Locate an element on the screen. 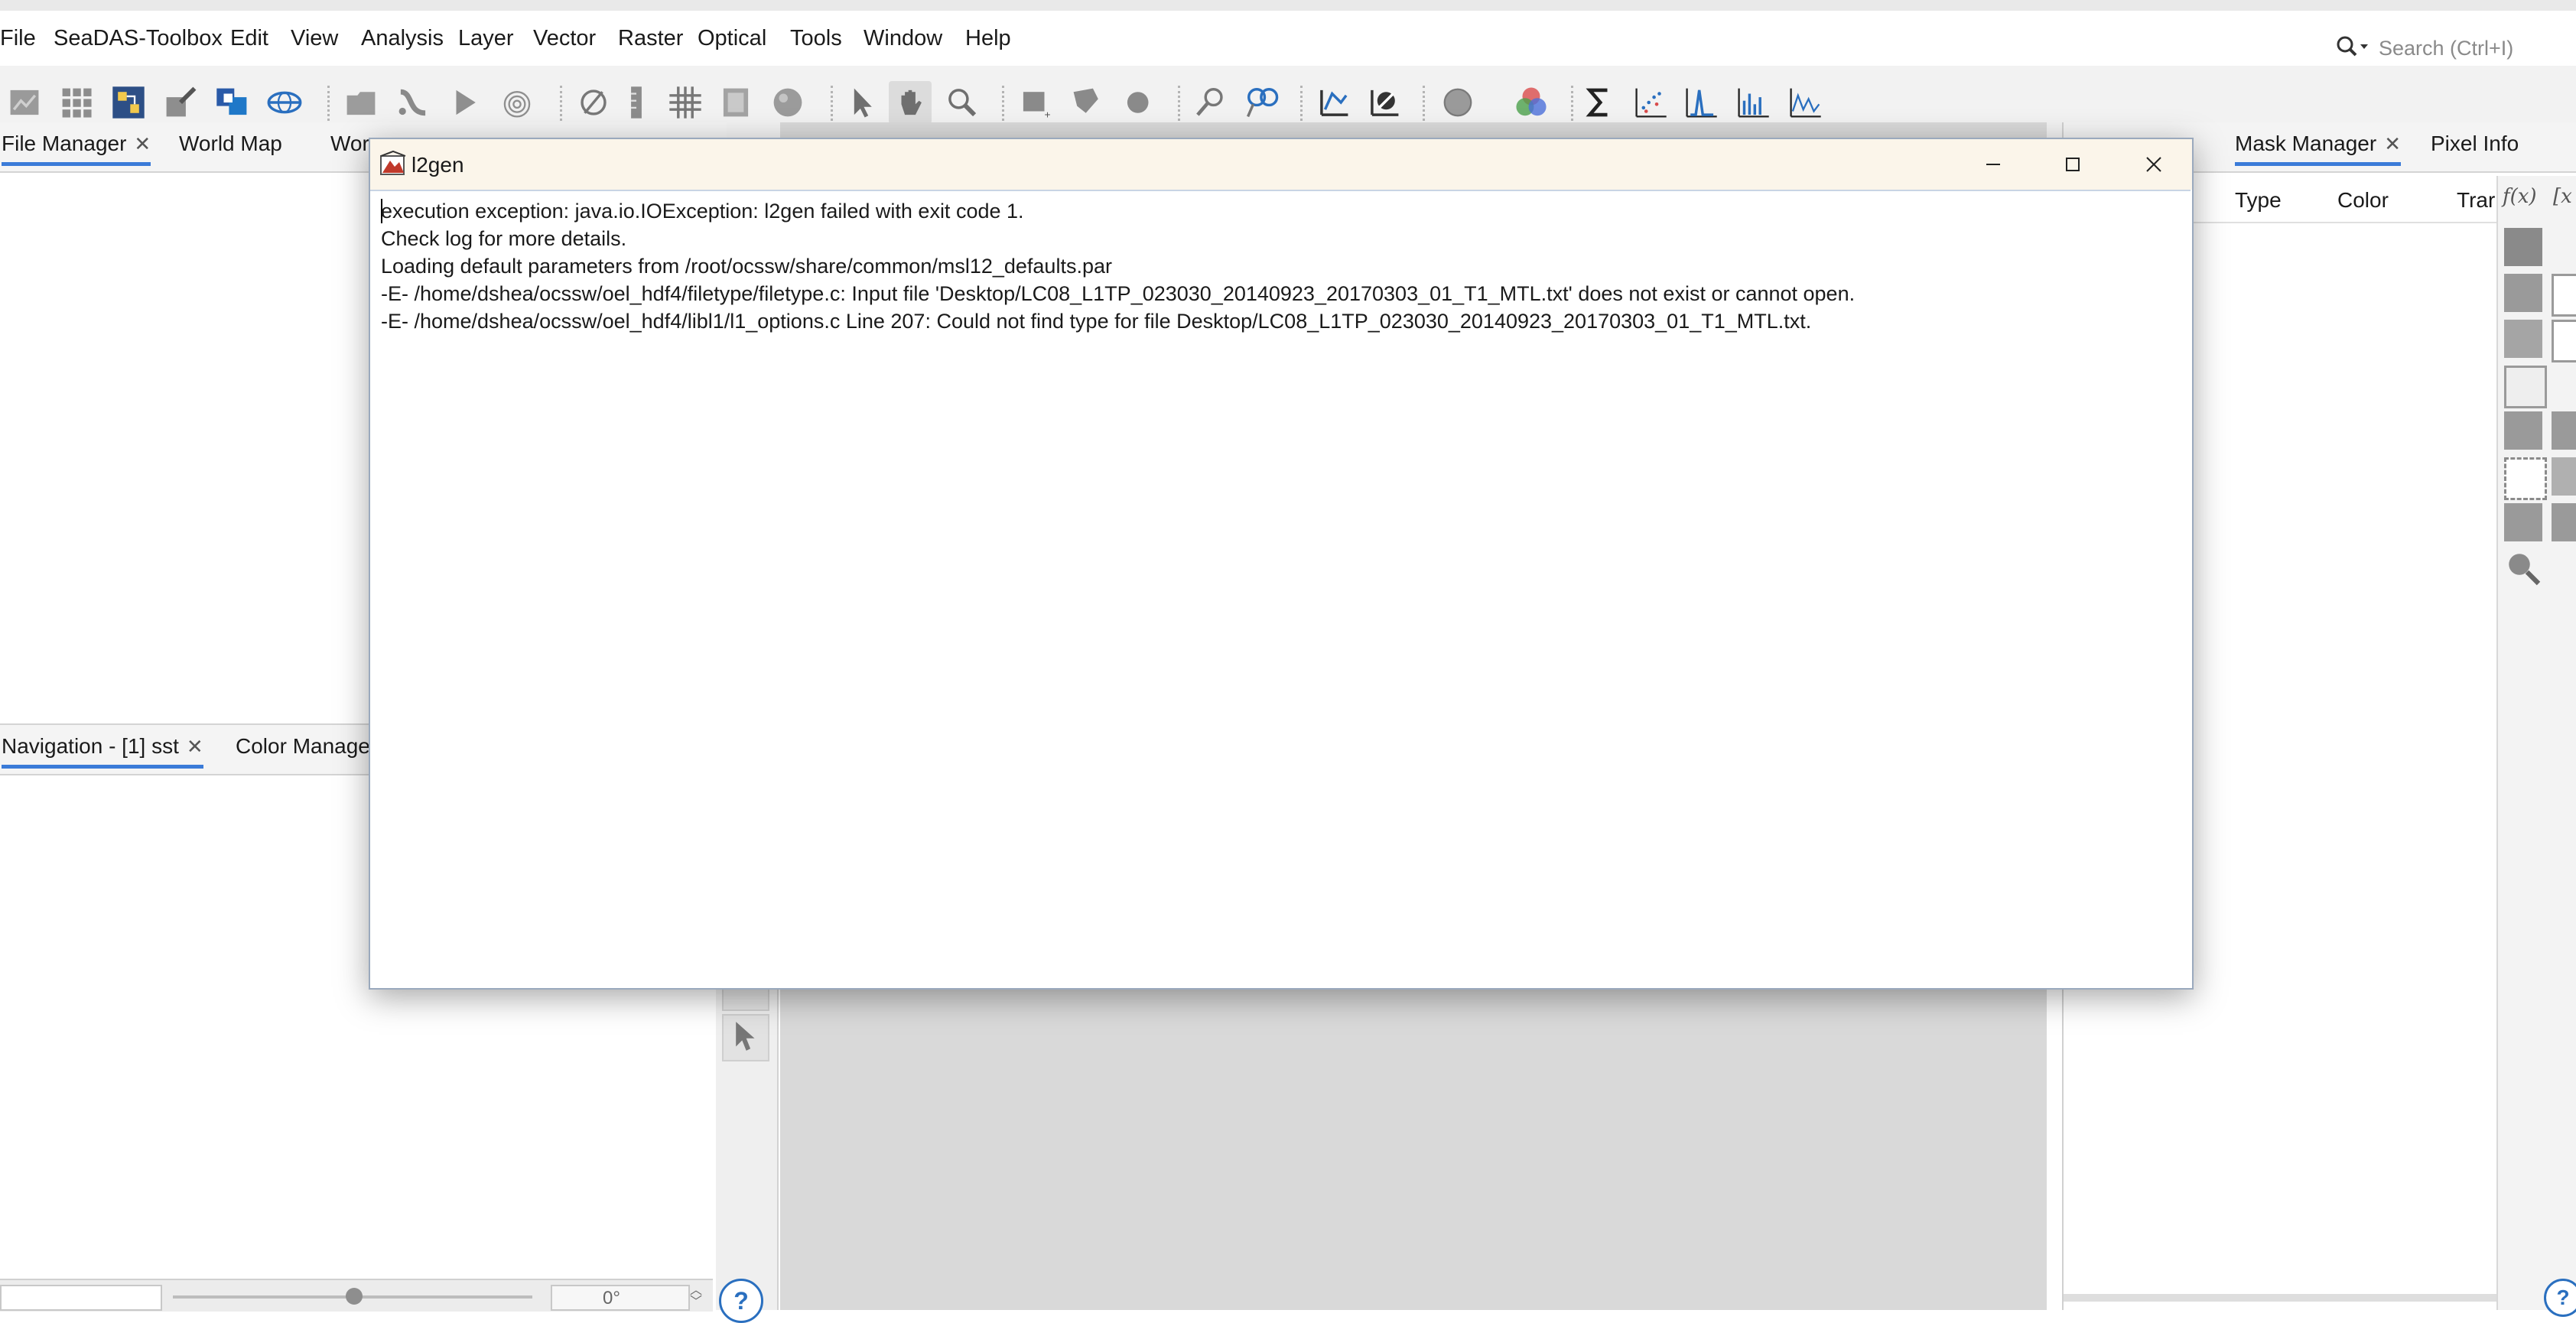 This screenshot has height=1323, width=2576. rgb-icon is located at coordinates (1531, 102).